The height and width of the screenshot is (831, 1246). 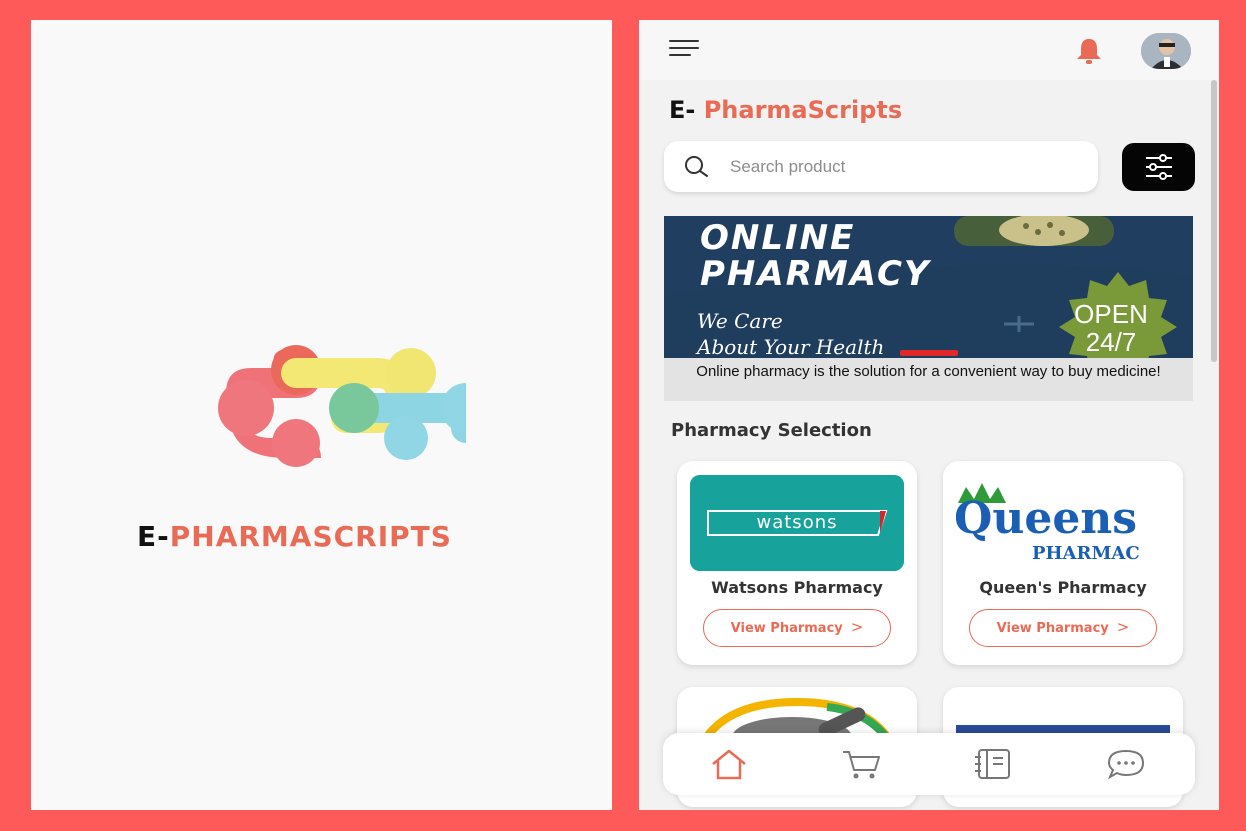 I want to click on open-badge-text: OPEN 24/7, so click(x=1111, y=328).